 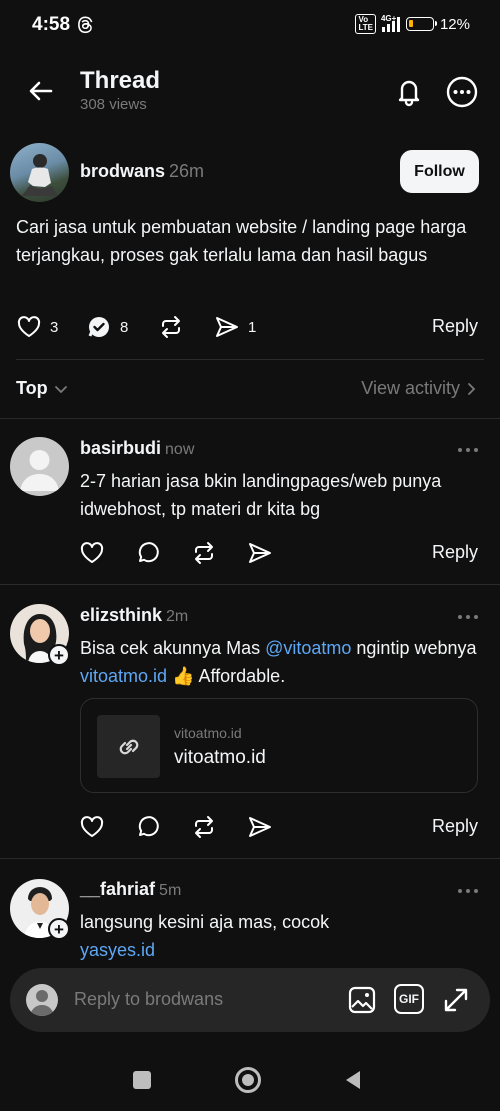 What do you see at coordinates (180, 449) in the screenshot?
I see `comment-time: now` at bounding box center [180, 449].